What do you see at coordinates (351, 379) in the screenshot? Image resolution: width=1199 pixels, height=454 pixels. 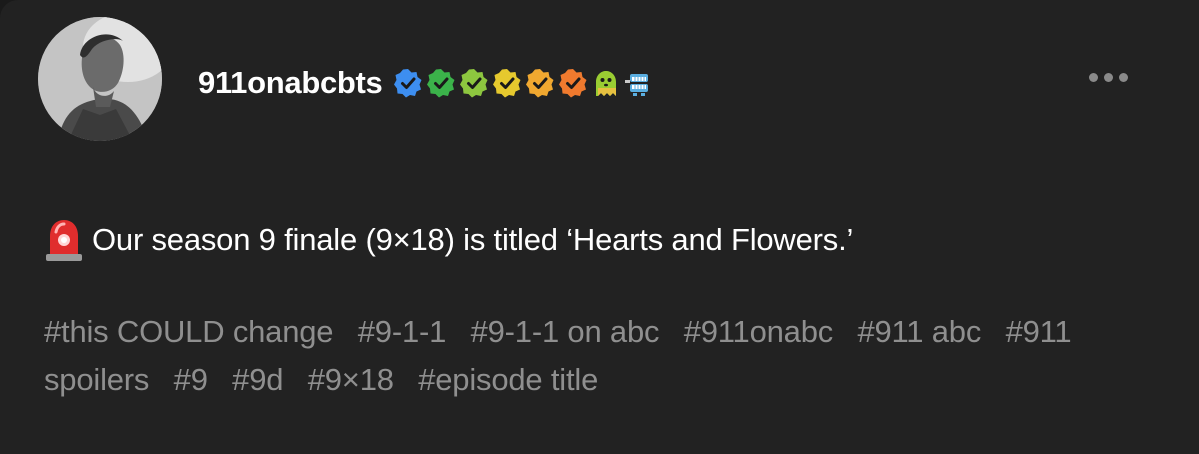 I see `tag-link: #9×18` at bounding box center [351, 379].